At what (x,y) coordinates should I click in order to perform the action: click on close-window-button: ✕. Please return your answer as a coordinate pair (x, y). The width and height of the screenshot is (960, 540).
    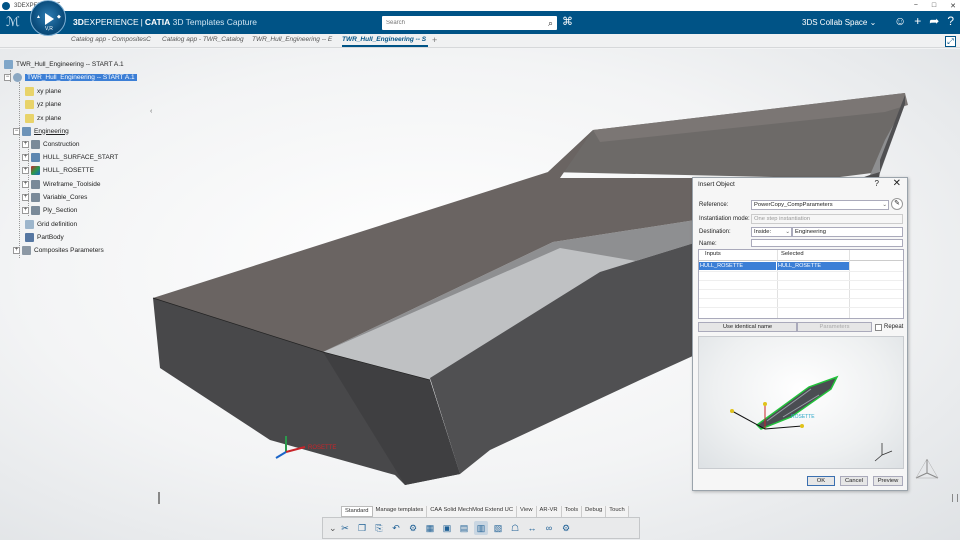
    Looking at the image, I should click on (953, 6).